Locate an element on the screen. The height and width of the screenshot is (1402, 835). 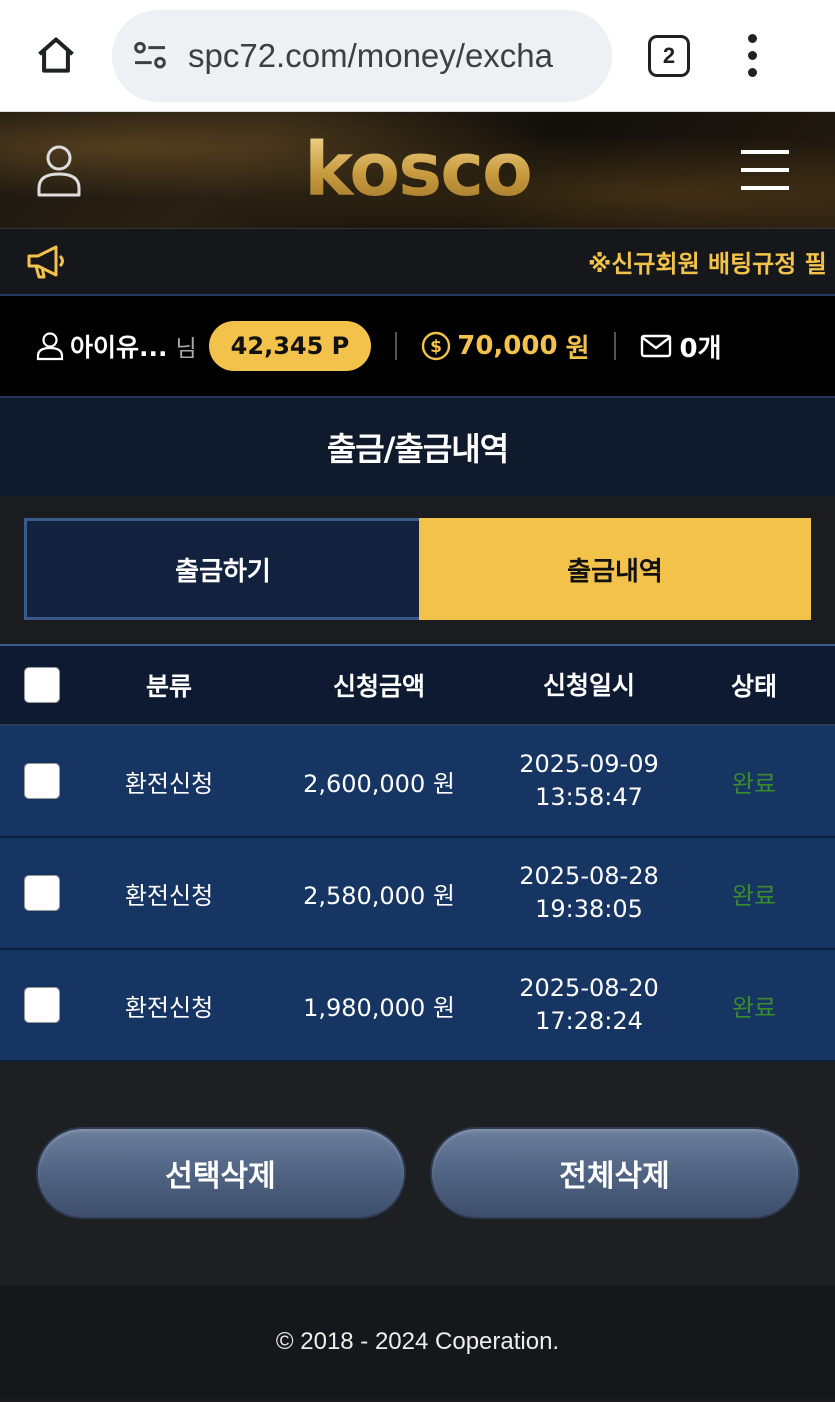
table-header: 분류 신청금액 신청일시 상태 is located at coordinates (417, 686).